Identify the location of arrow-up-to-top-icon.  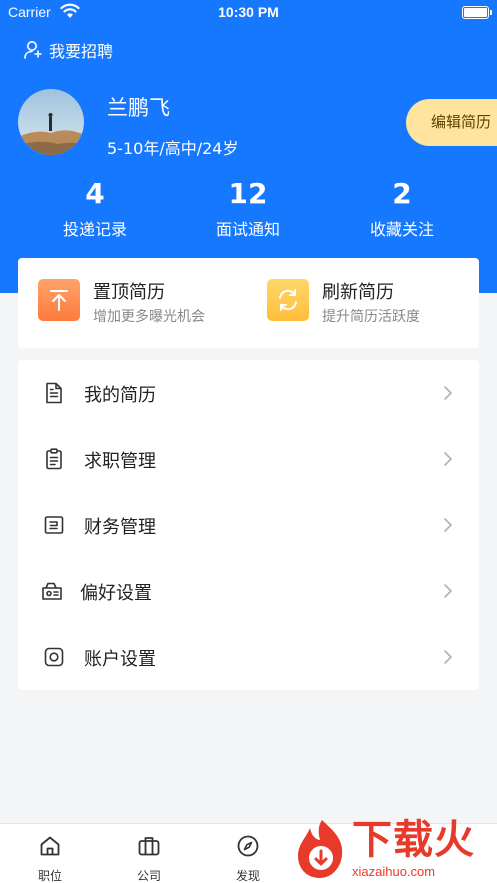
(59, 300).